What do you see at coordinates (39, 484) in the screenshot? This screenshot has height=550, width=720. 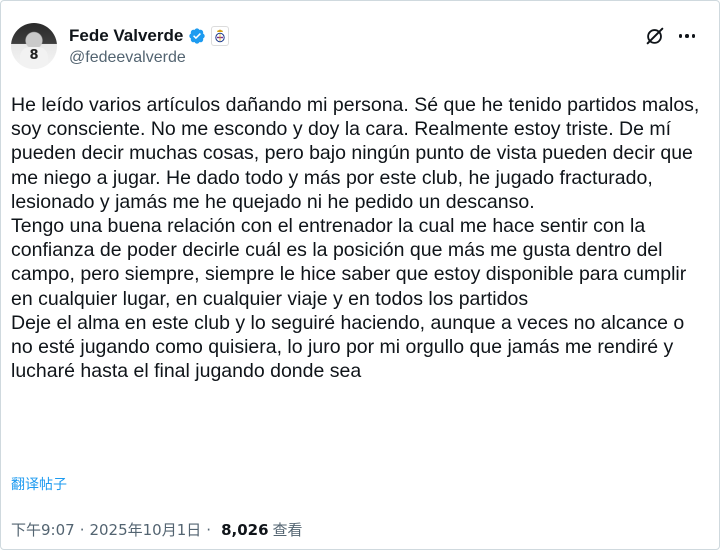 I see `translate-post-link: 翻译帖子` at bounding box center [39, 484].